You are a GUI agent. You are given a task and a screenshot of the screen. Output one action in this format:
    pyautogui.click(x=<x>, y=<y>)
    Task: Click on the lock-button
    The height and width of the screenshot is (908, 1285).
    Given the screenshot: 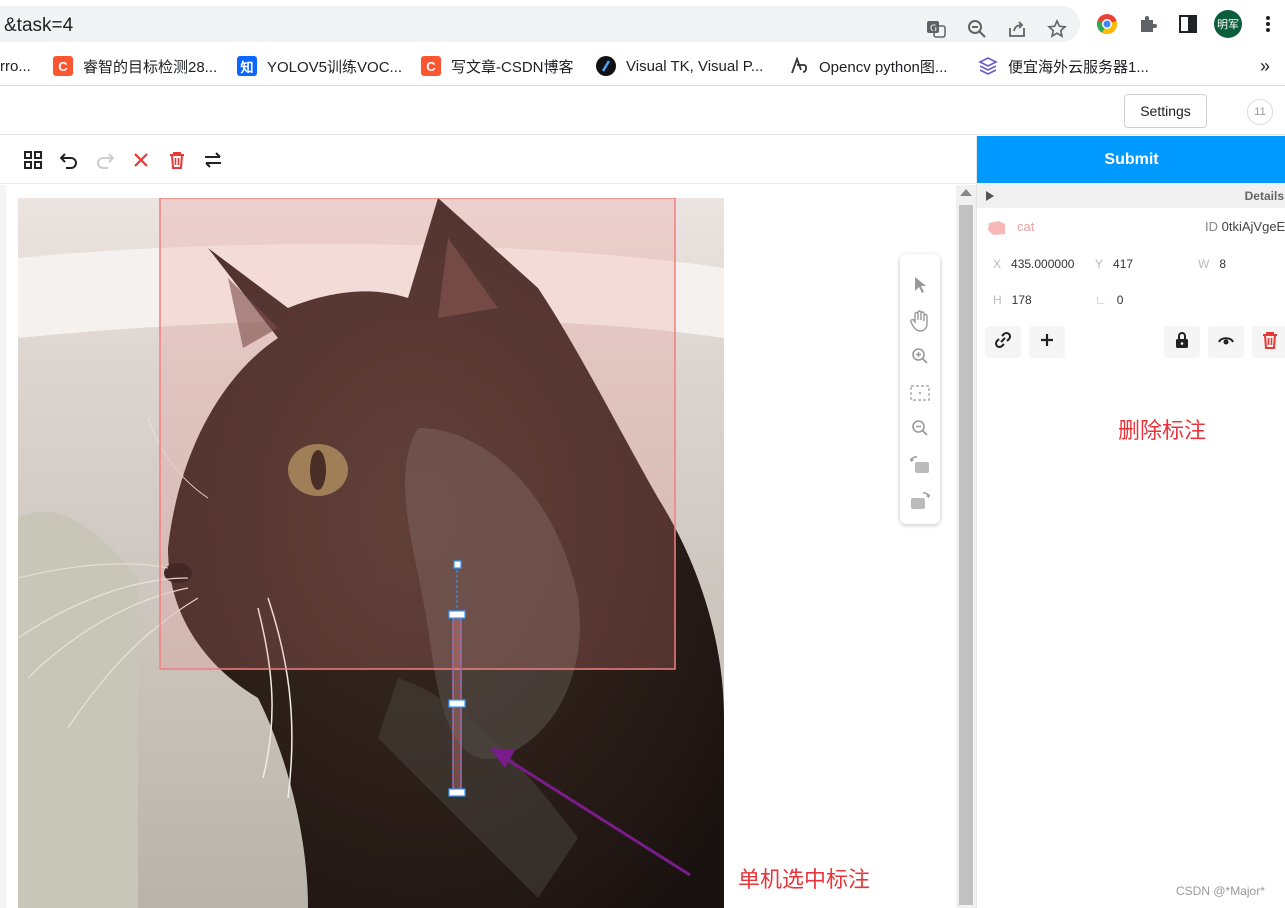 What is the action you would take?
    pyautogui.click(x=1182, y=342)
    